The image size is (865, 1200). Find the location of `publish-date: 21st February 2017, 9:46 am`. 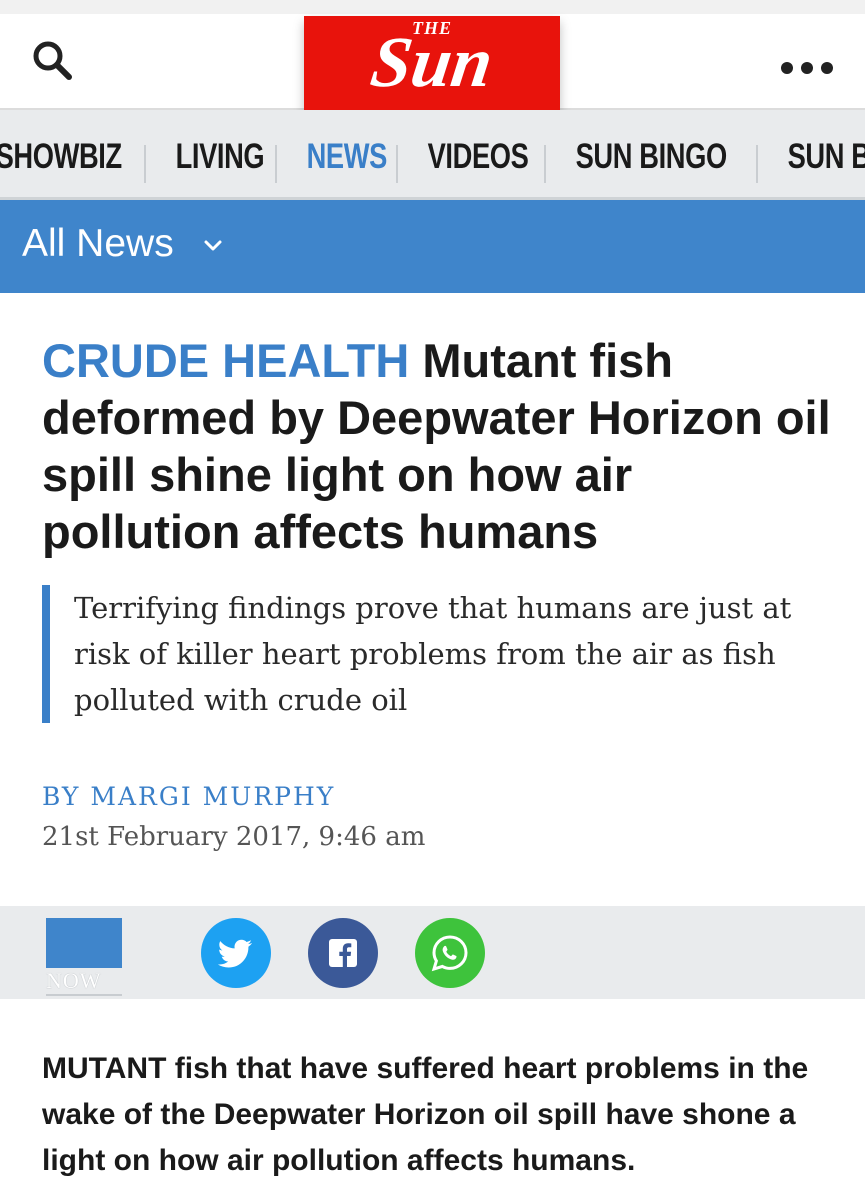

publish-date: 21st February 2017, 9:46 am is located at coordinates (234, 837).